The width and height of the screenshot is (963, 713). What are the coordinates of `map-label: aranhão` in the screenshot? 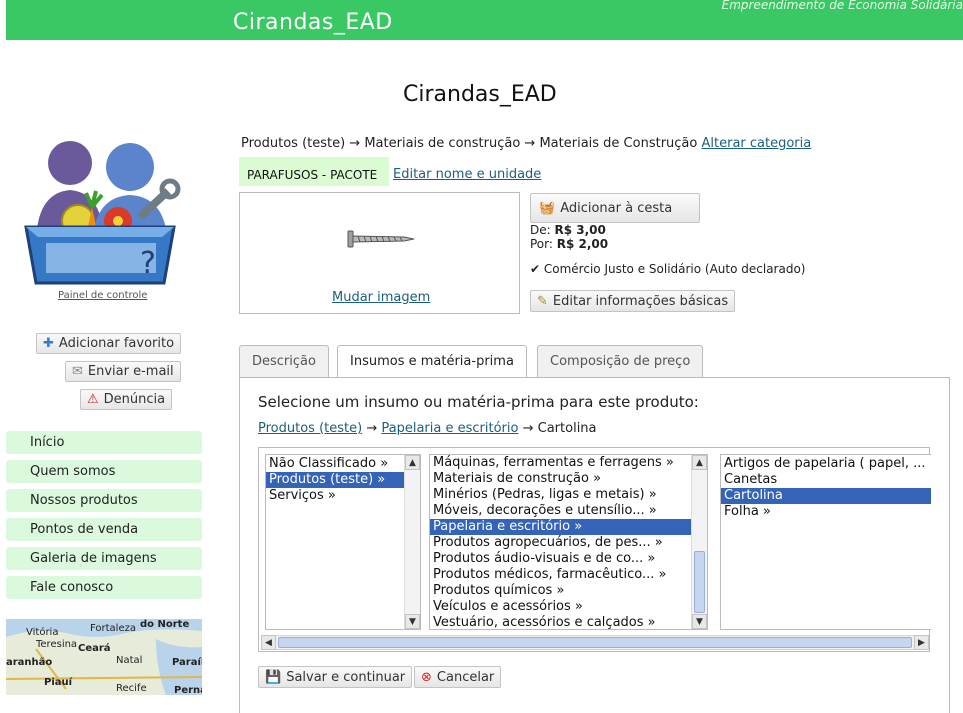 It's located at (29, 662).